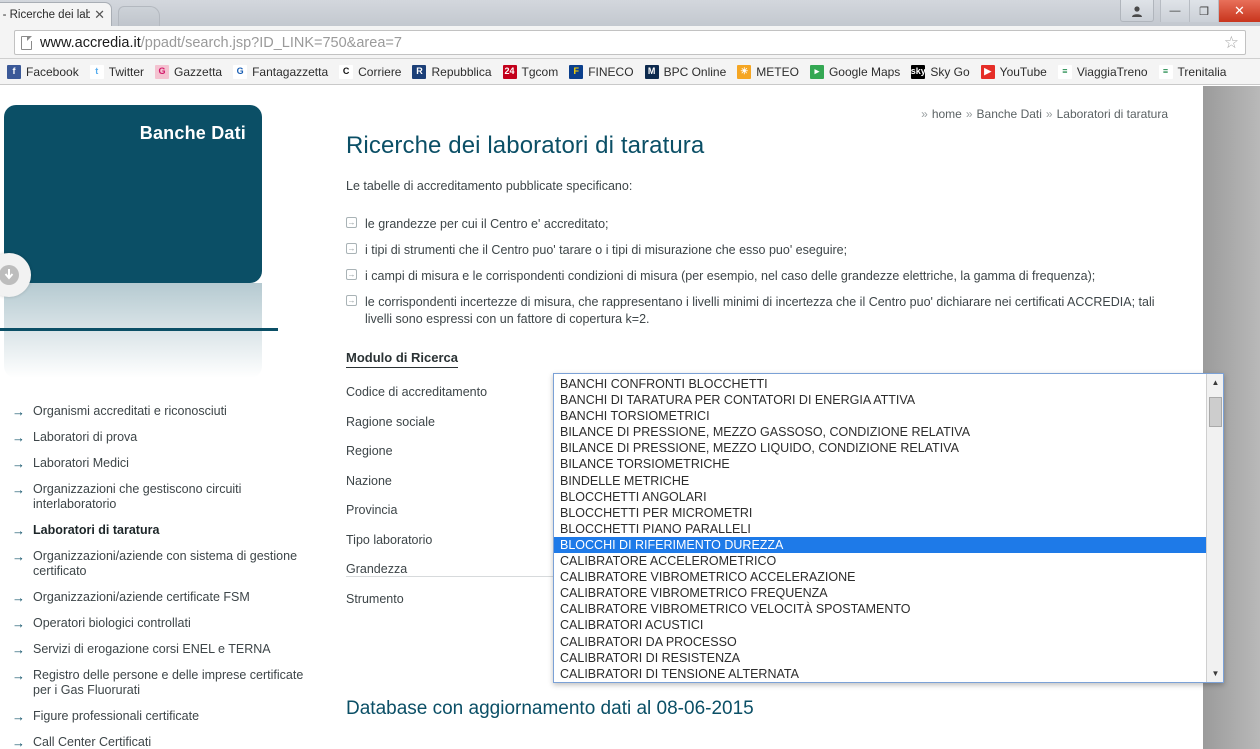 The height and width of the screenshot is (749, 1260). I want to click on bookmark-meteo: ☀ METEO, so click(768, 72).